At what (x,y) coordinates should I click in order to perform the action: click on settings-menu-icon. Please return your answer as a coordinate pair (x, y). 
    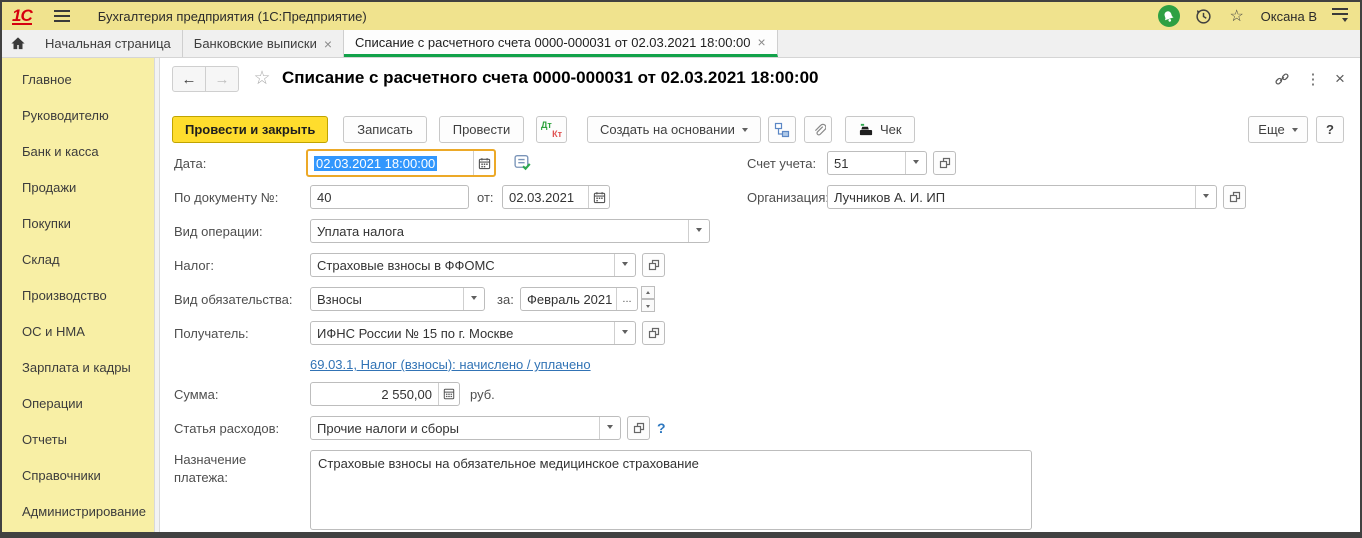
    Looking at the image, I should click on (1340, 16).